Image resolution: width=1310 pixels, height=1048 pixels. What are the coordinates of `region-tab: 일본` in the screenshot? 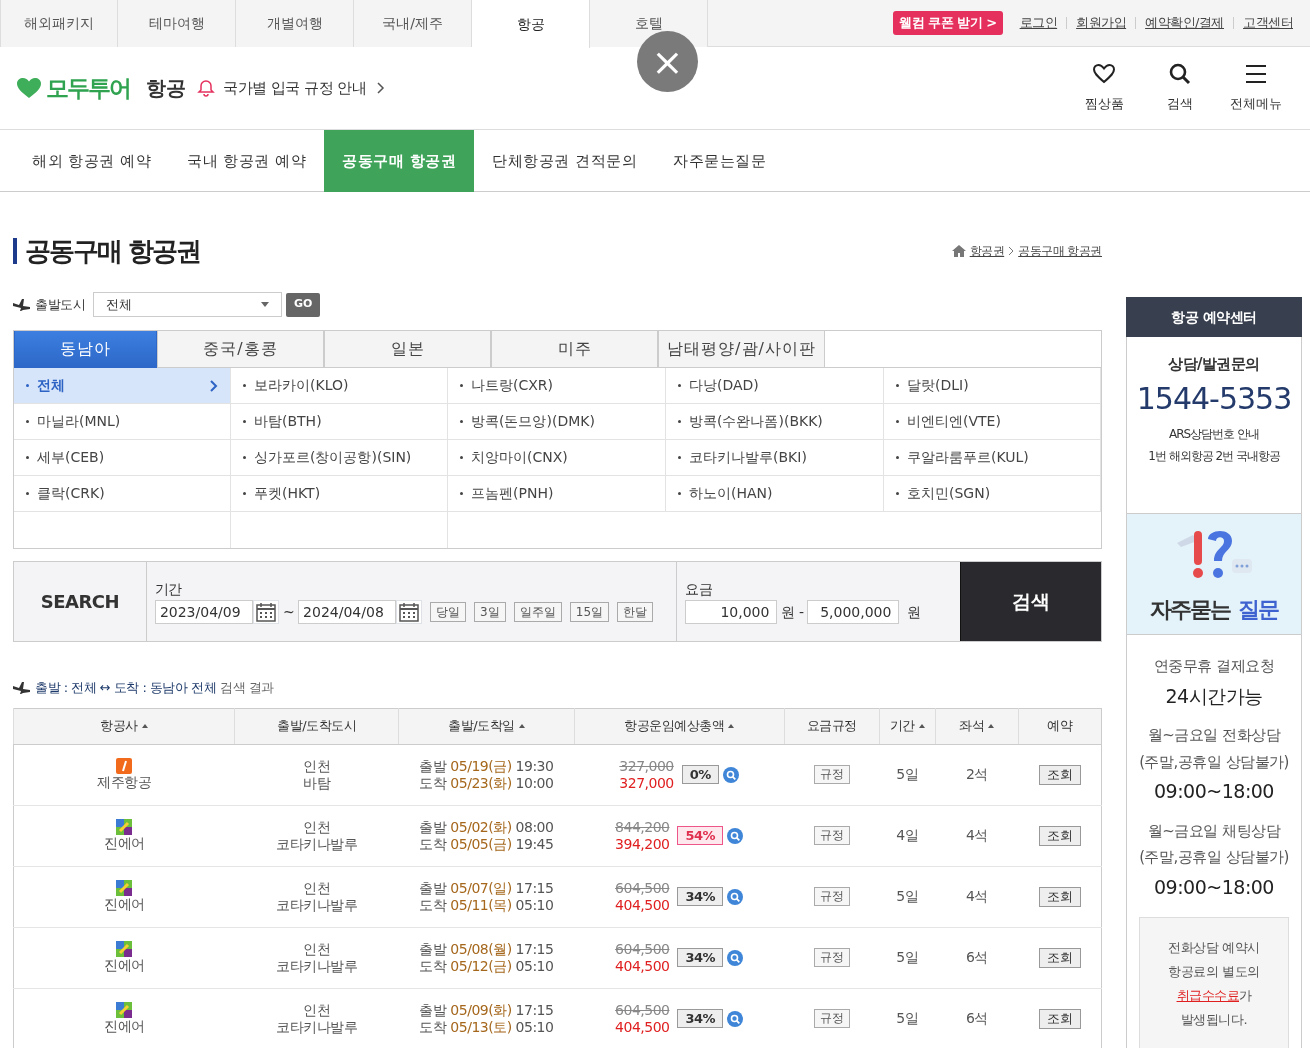 It's located at (407, 349).